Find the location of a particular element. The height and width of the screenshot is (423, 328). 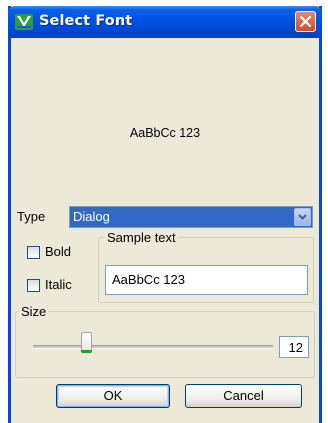

font-type-value: Dialog is located at coordinates (91, 216).